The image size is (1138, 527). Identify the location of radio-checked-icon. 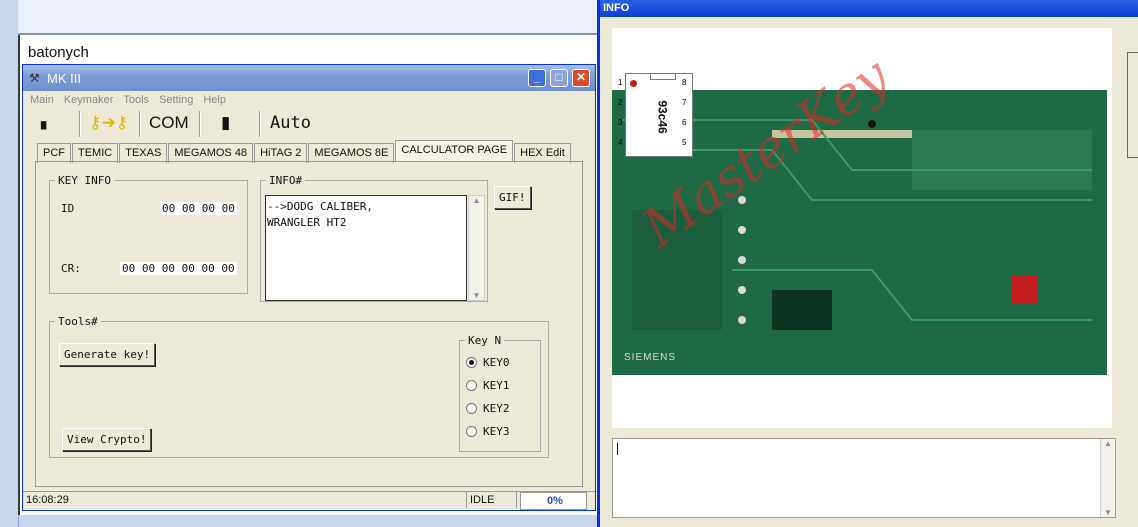
(471, 362).